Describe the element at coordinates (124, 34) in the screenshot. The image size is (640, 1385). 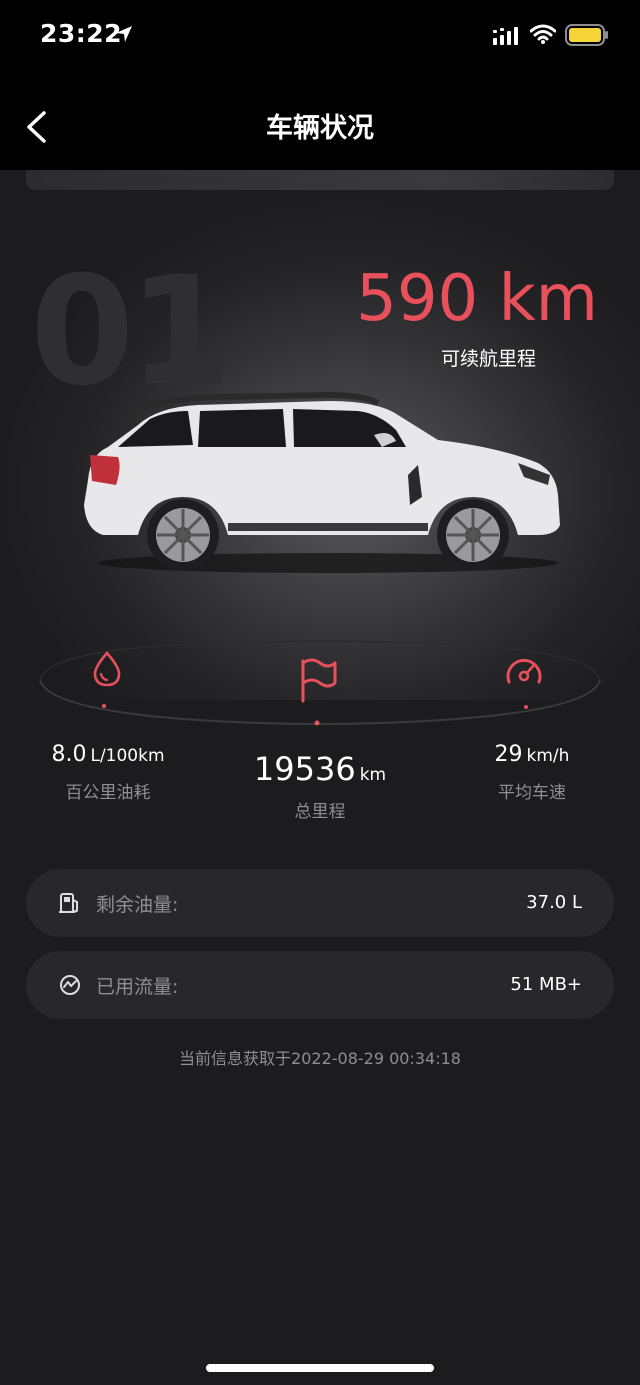
I see `location-arrow-icon` at that location.